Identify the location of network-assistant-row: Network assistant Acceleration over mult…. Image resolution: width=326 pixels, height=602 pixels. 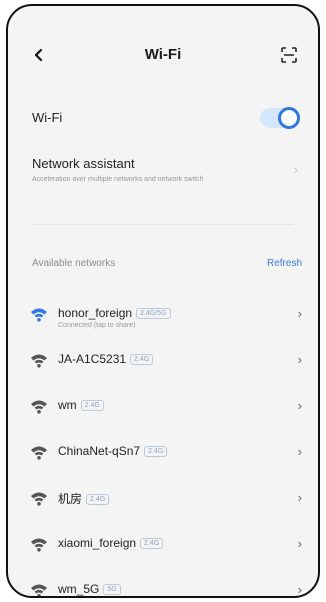
(163, 175).